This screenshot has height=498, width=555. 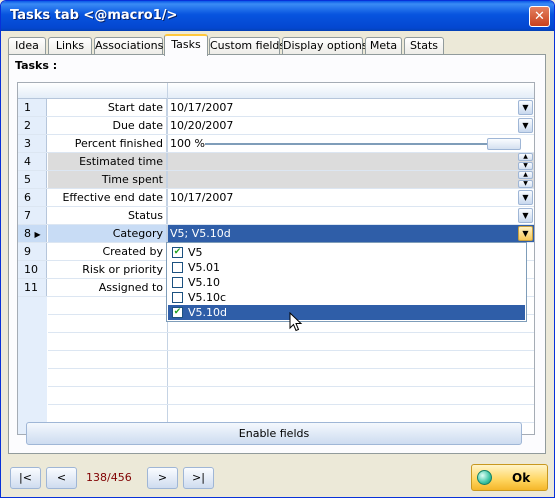 What do you see at coordinates (525, 179) in the screenshot?
I see `time-spent-spinner: ▲ ▼` at bounding box center [525, 179].